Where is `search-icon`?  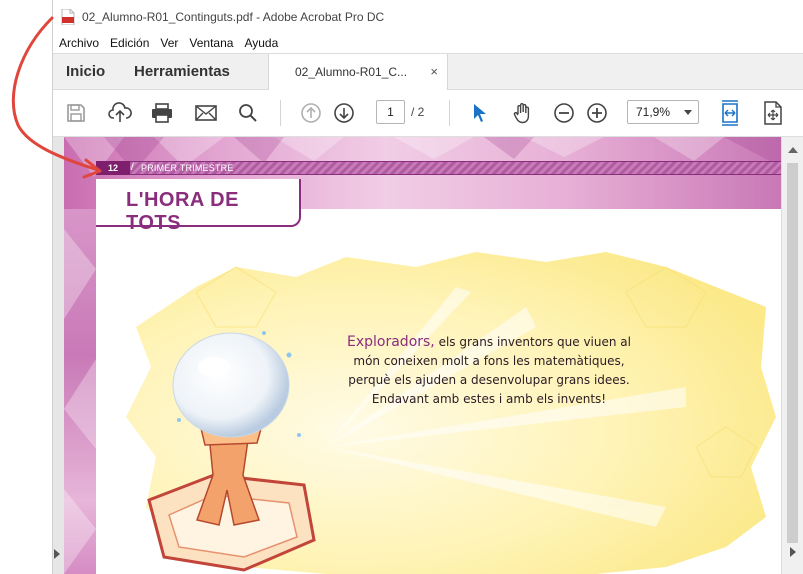
search-icon is located at coordinates (248, 113).